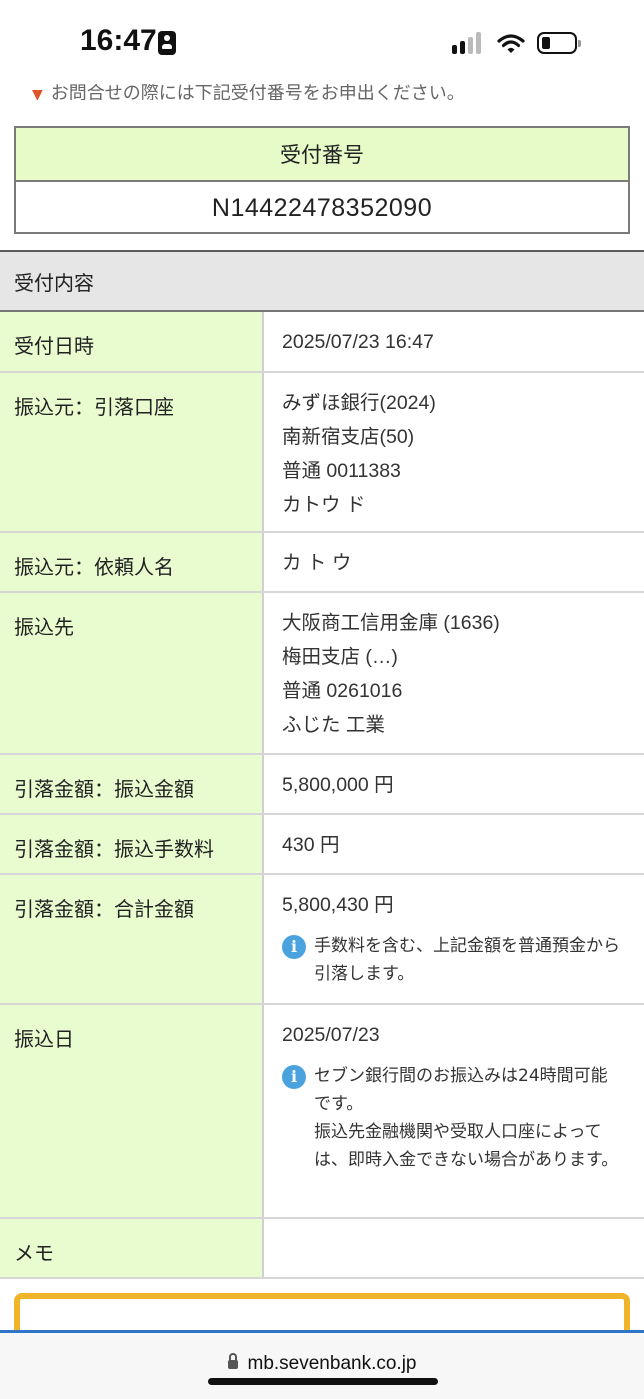 This screenshot has height=1399, width=644. What do you see at coordinates (322, 155) in the screenshot?
I see `receipt-number-header: 受付番号` at bounding box center [322, 155].